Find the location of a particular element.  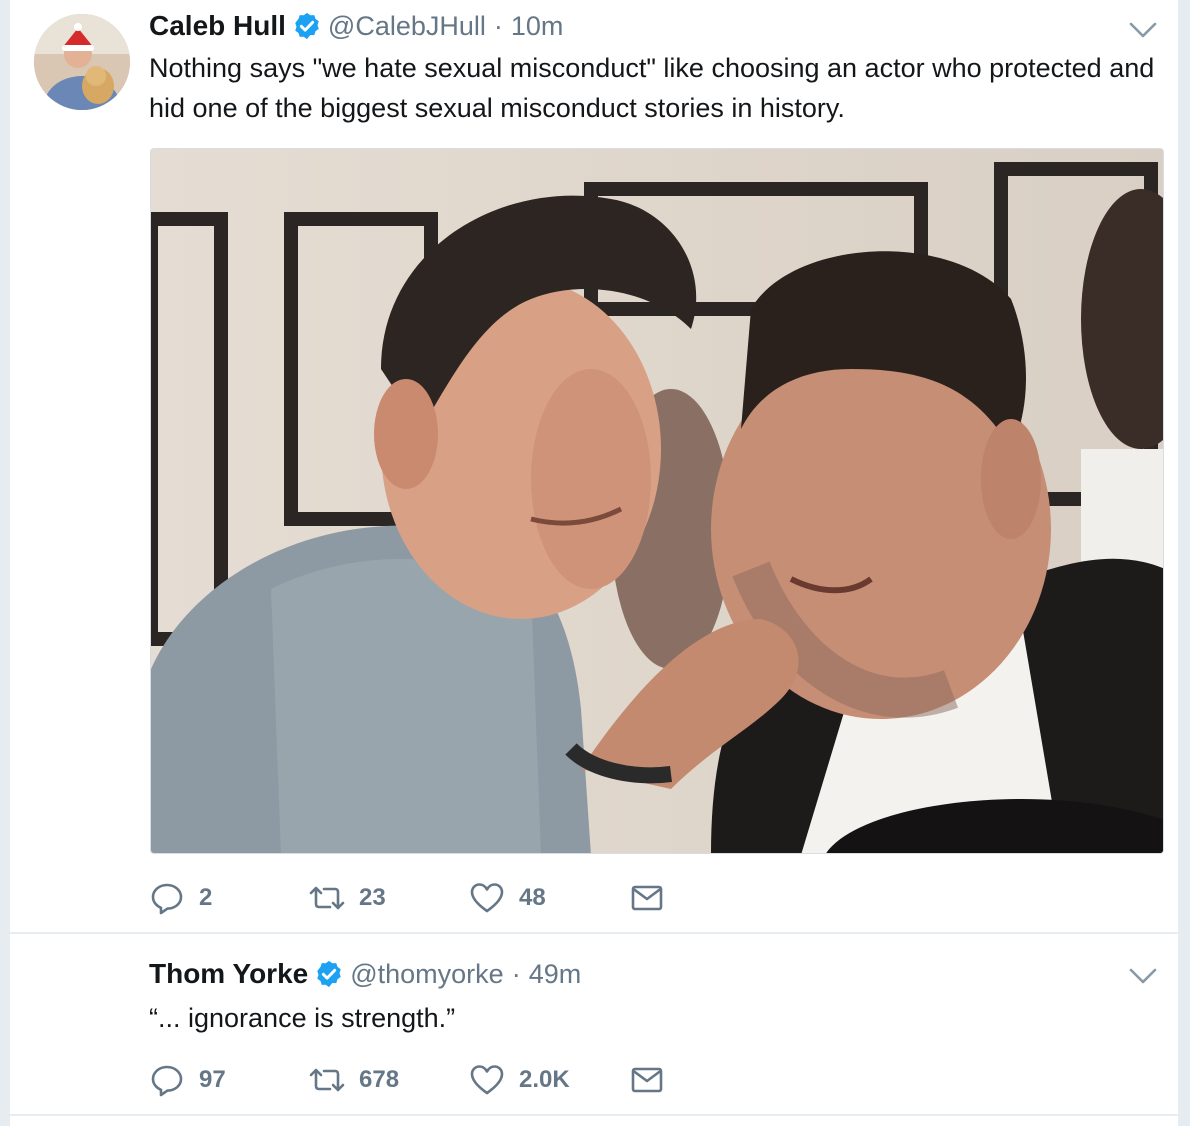

tweet-actions: 97 678 2.0K is located at coordinates (469, 1080).